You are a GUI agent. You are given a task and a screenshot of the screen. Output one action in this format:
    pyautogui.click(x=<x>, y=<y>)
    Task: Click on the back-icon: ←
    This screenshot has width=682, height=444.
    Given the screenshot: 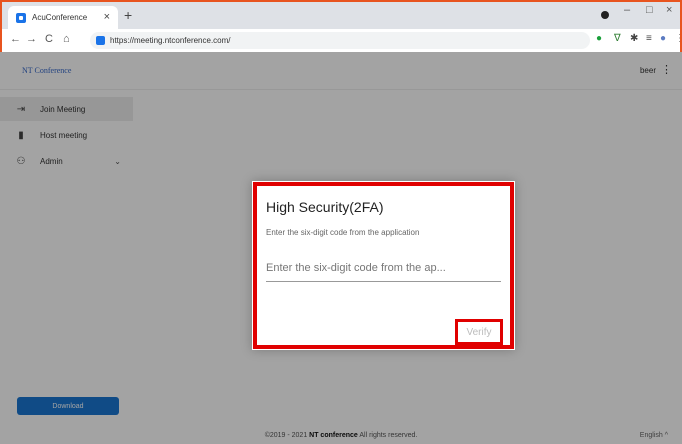 What is the action you would take?
    pyautogui.click(x=15, y=39)
    